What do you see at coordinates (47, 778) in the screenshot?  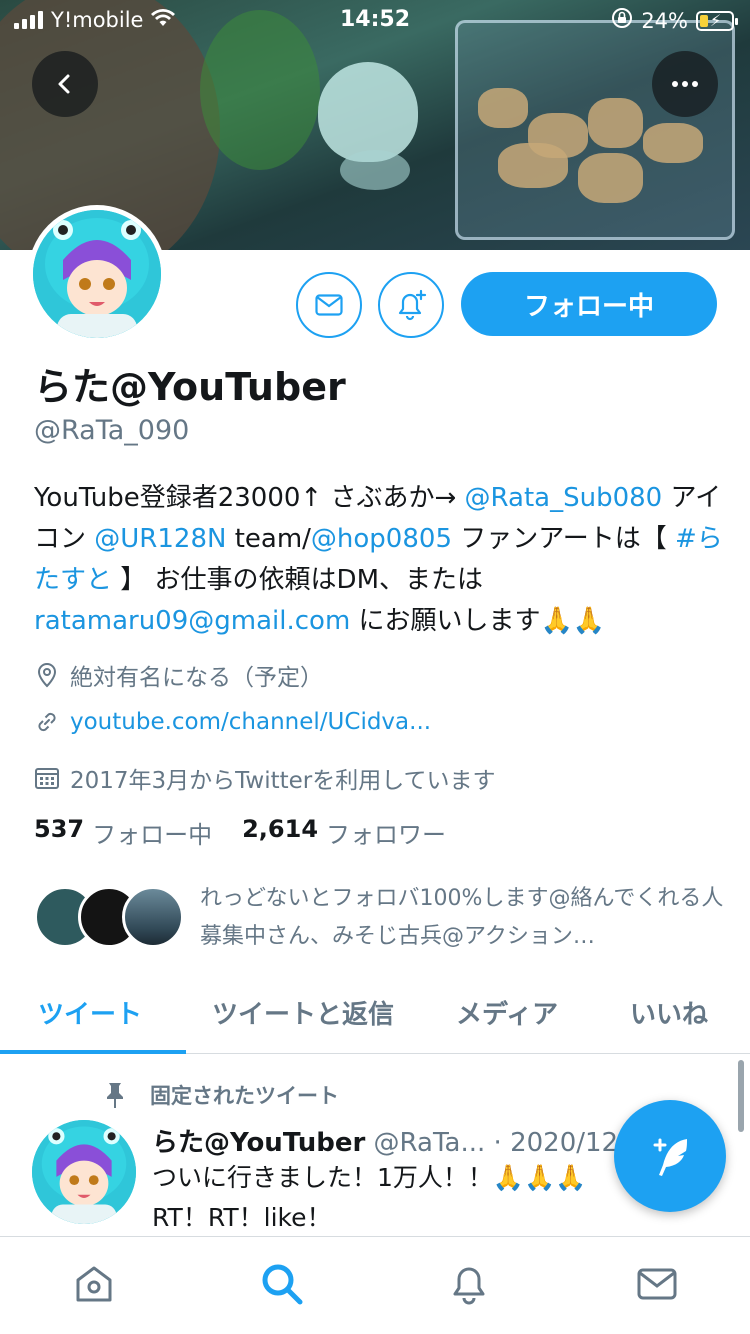 I see `calendar-icon` at bounding box center [47, 778].